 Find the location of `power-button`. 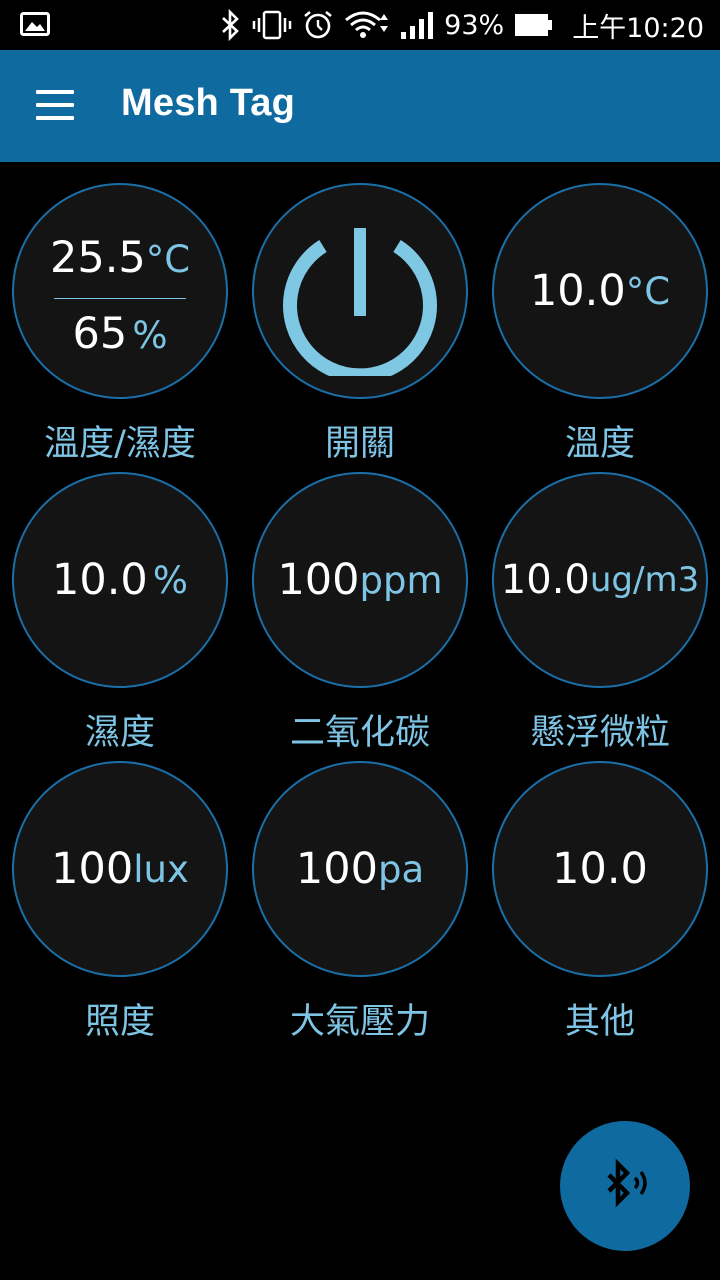

power-button is located at coordinates (360, 291).